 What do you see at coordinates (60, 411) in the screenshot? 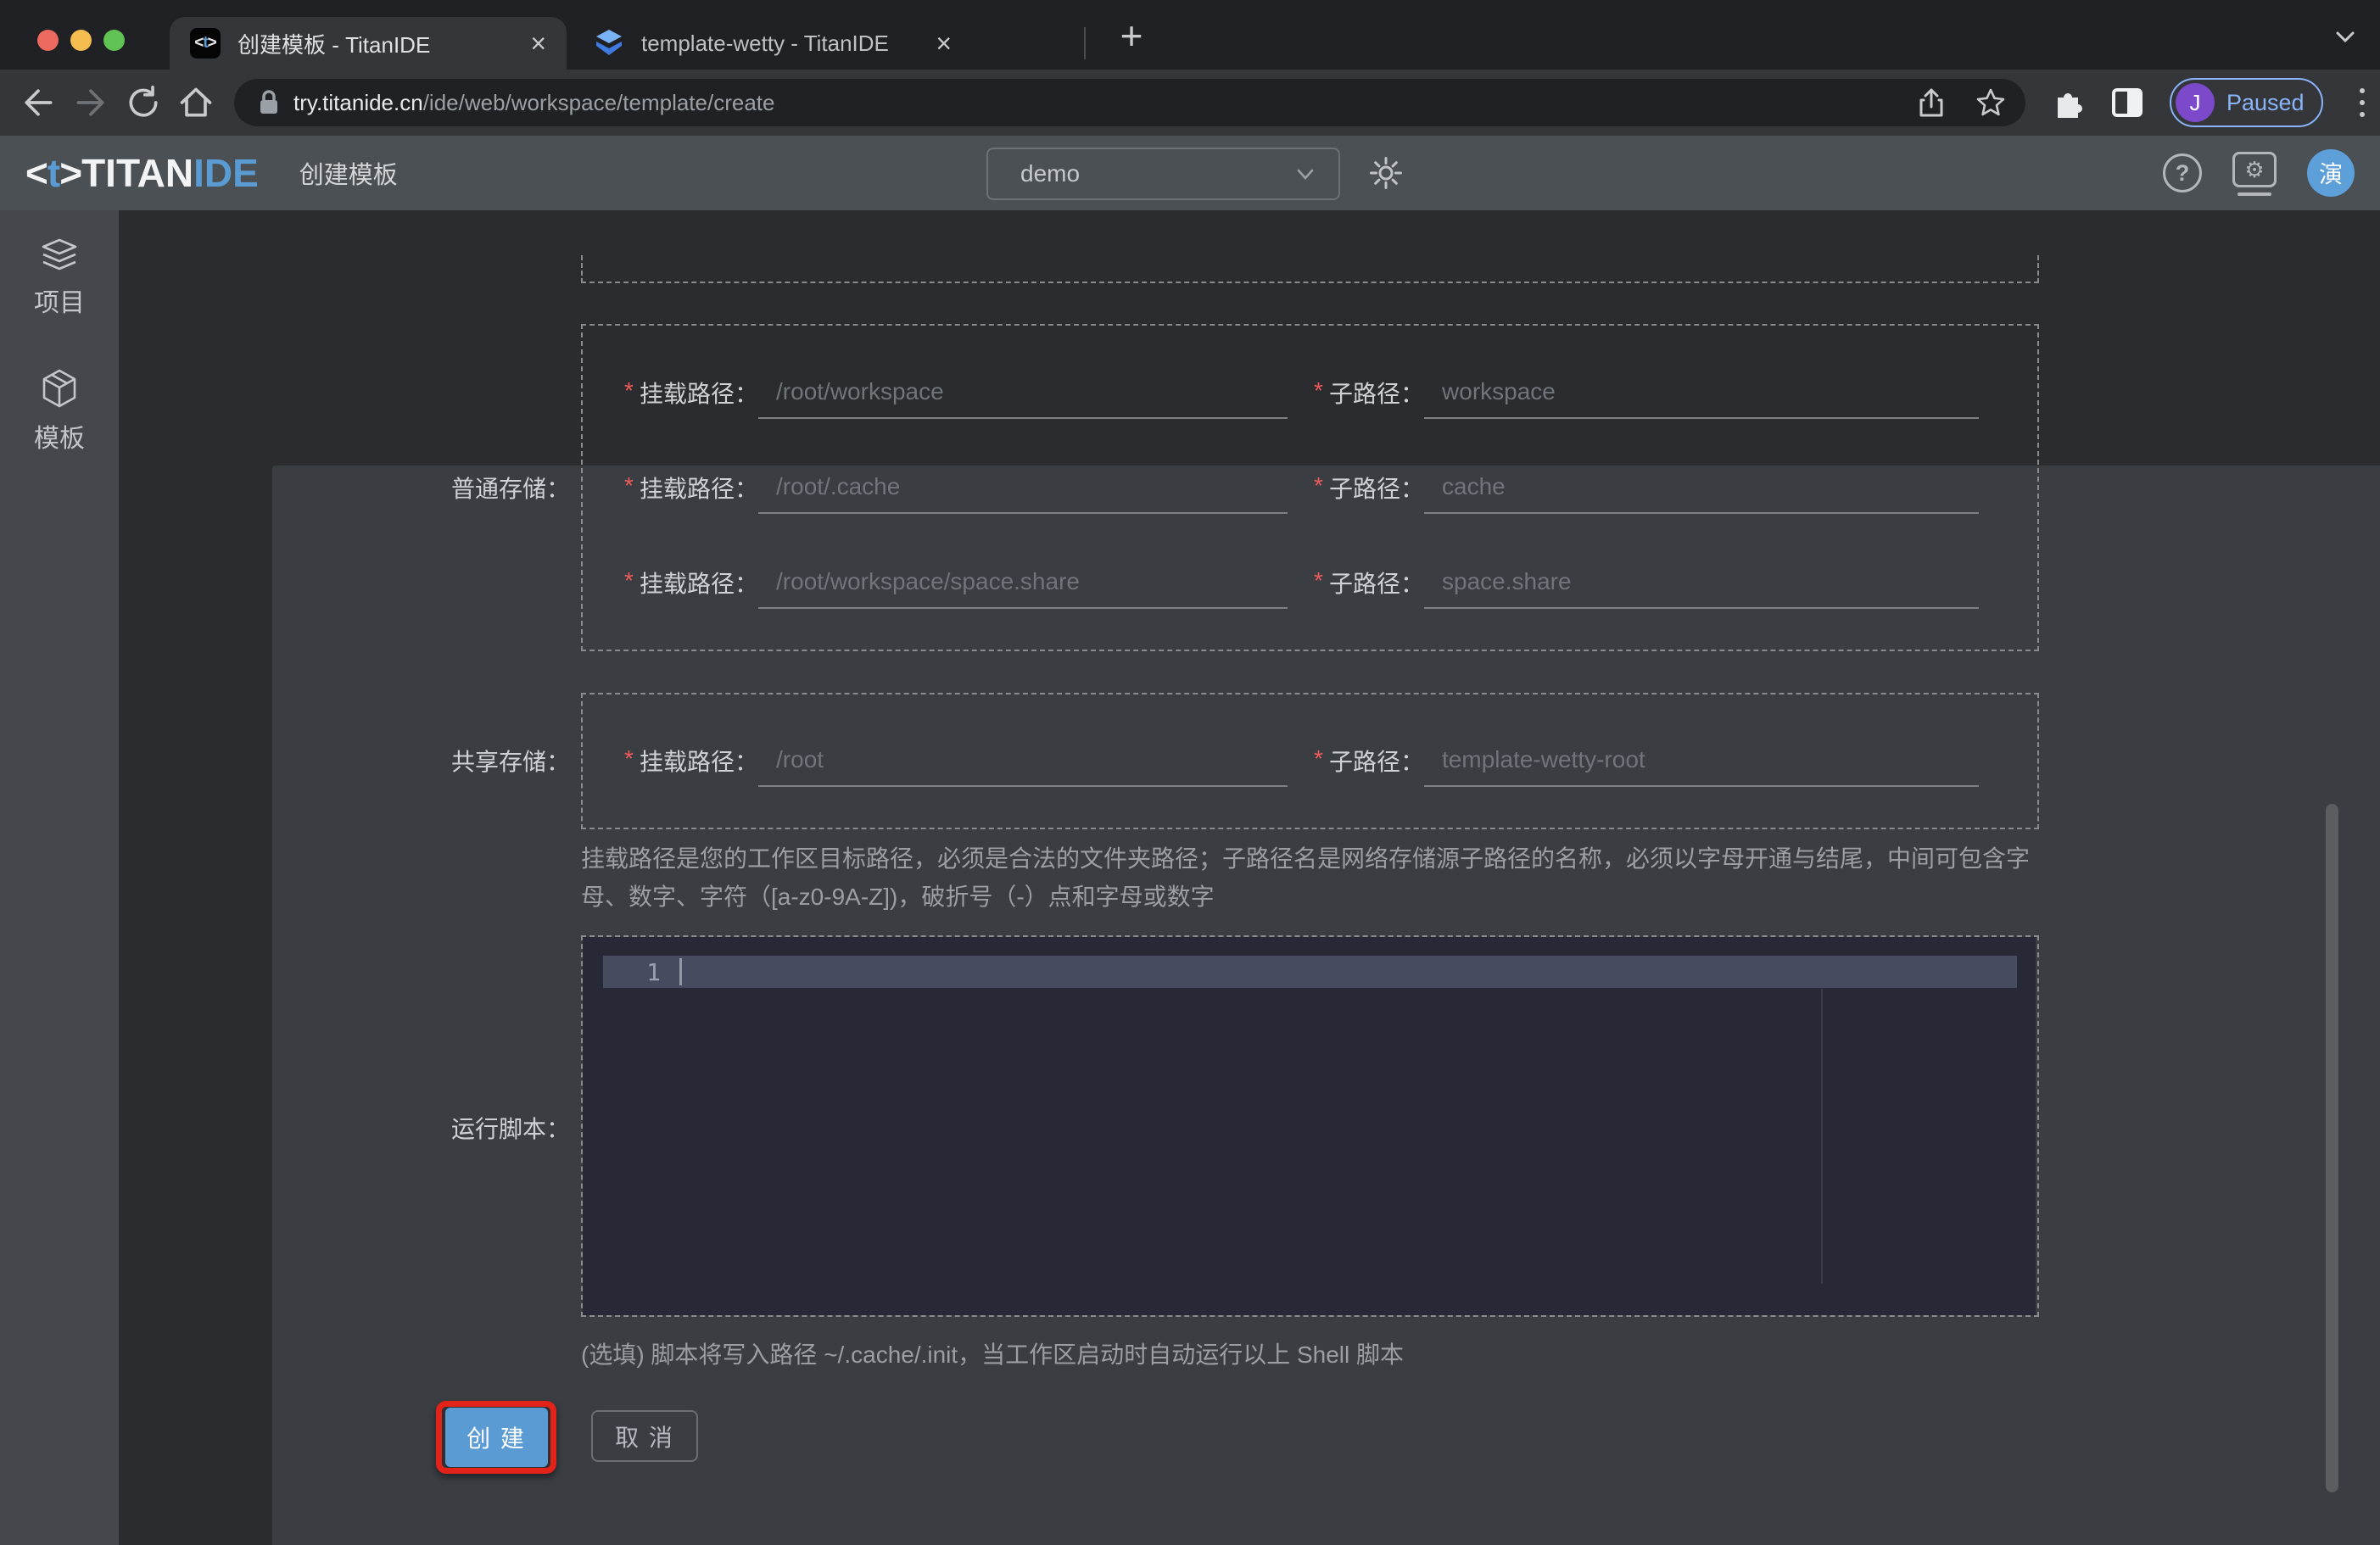
I see `sidebar-item-templates: 模板` at bounding box center [60, 411].